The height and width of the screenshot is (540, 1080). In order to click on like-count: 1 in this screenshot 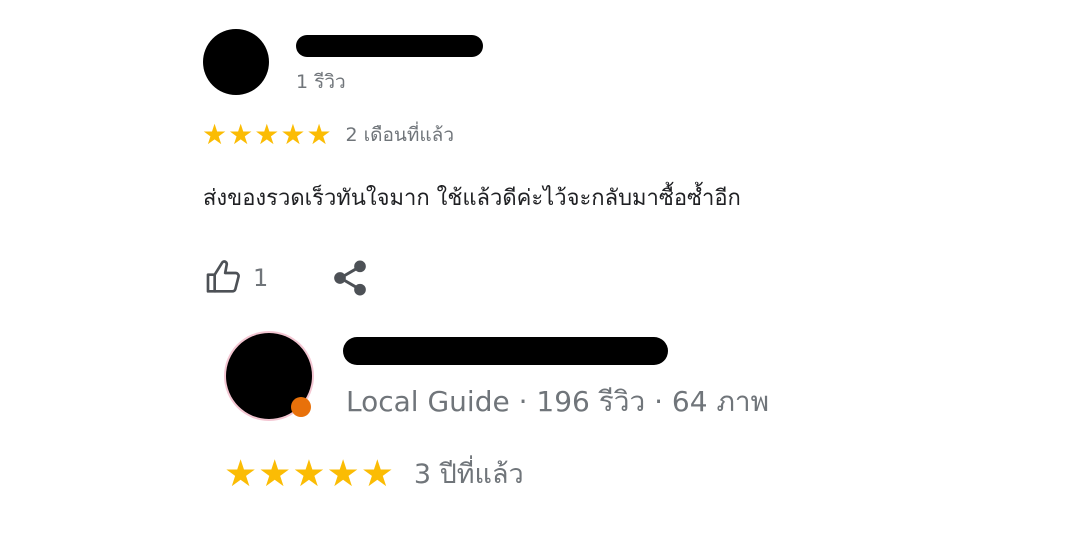, I will do `click(261, 278)`.